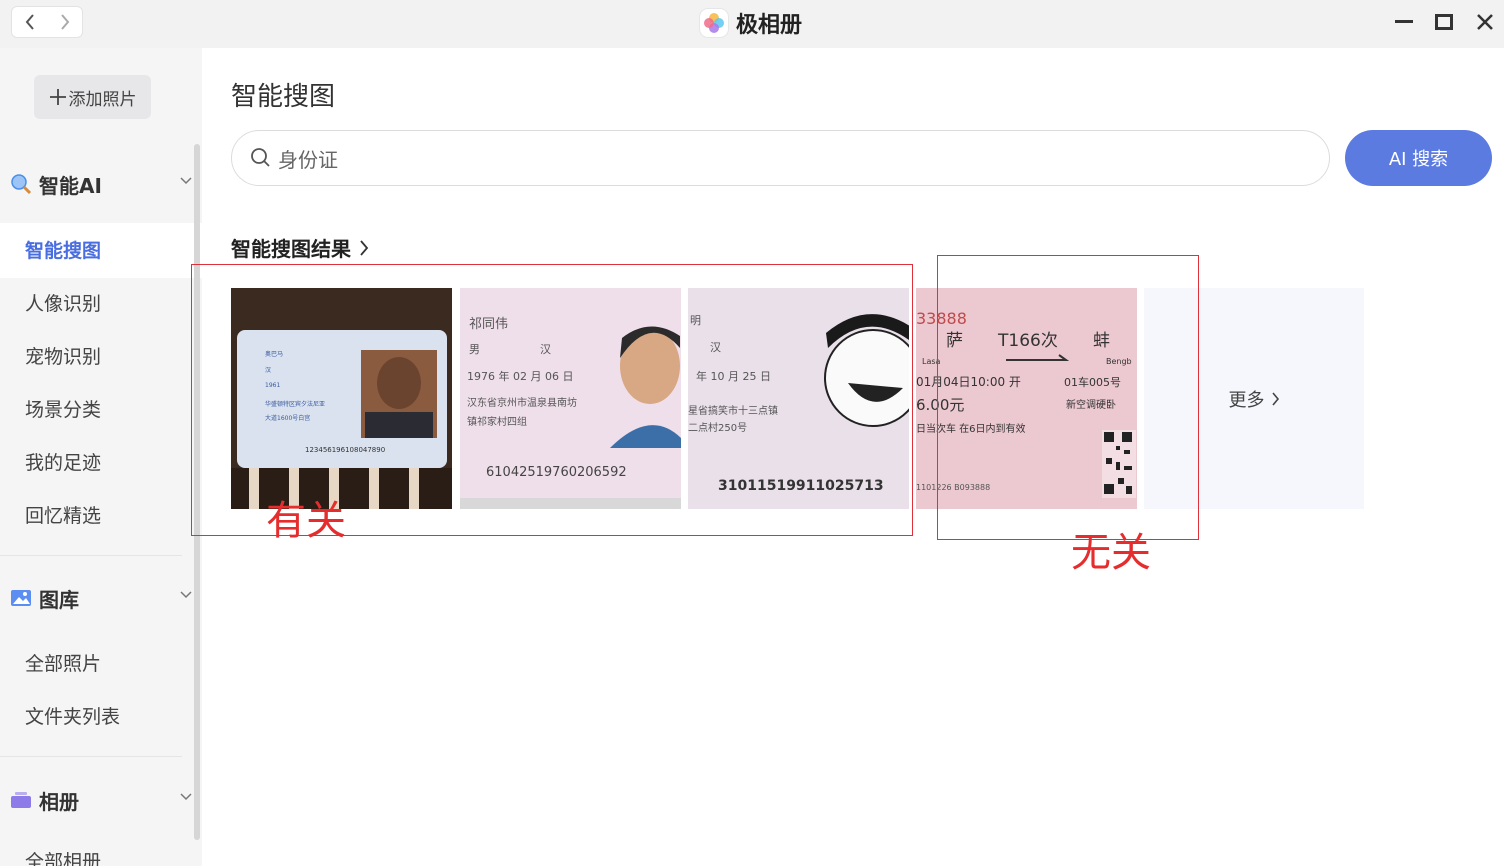  I want to click on maximize-button, so click(1444, 22).